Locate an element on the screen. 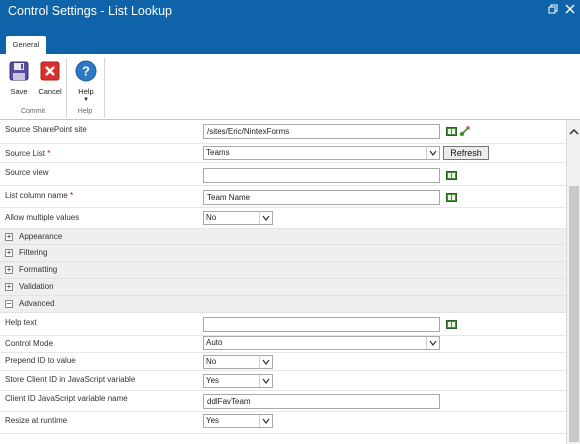 The width and height of the screenshot is (580, 444). collapse-icon: − is located at coordinates (9, 303).